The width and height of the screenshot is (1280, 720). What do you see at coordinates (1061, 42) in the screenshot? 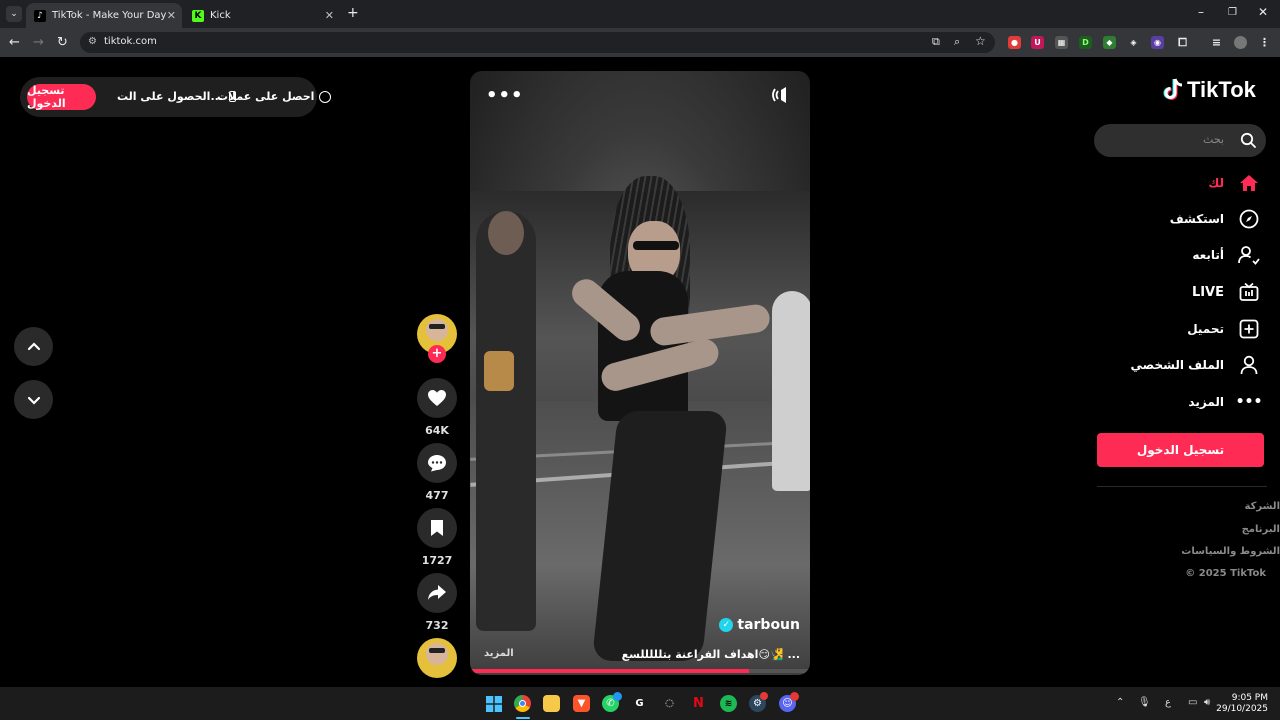
I see `extension-grid-icon: ▦` at bounding box center [1061, 42].